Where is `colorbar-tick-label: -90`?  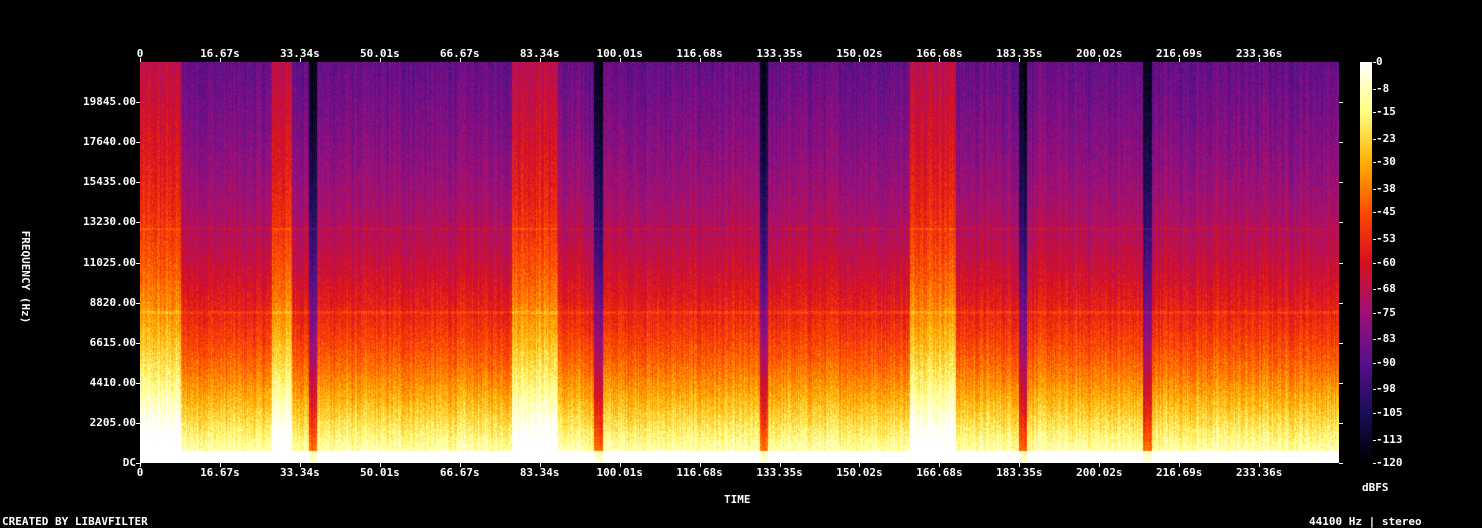 colorbar-tick-label: -90 is located at coordinates (1386, 362).